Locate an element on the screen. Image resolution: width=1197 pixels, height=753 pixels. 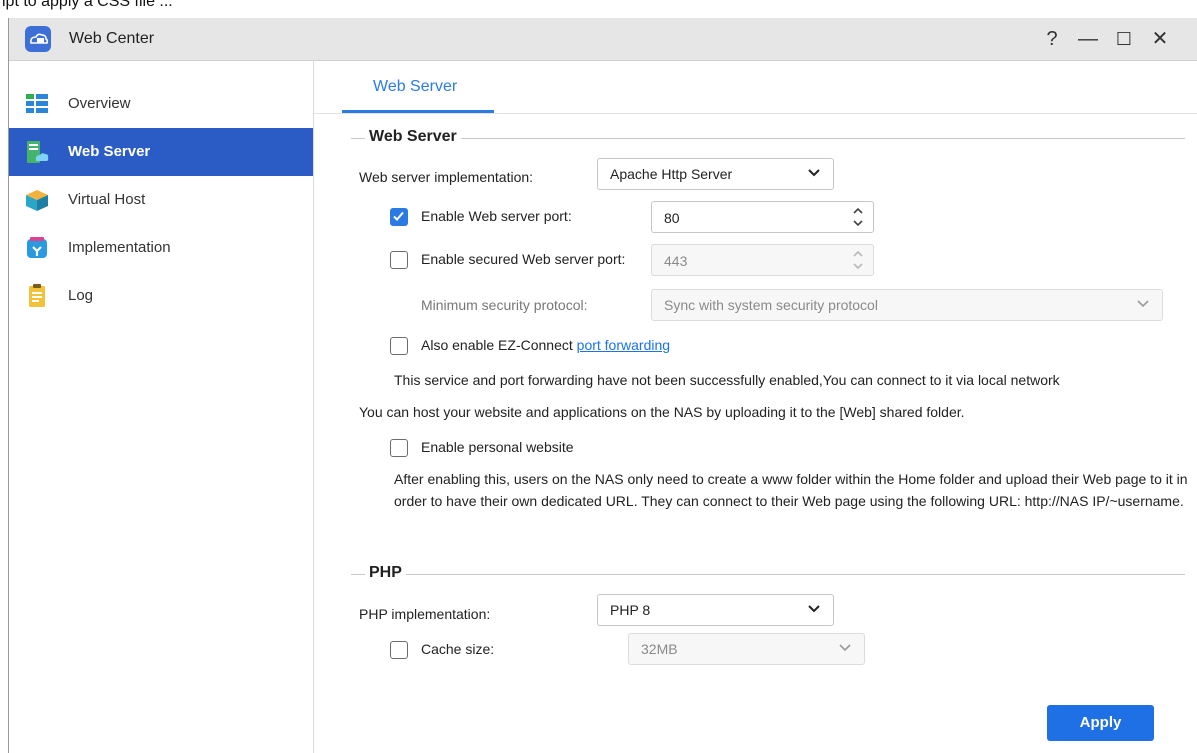
personal-website-checkbox is located at coordinates (399, 448).